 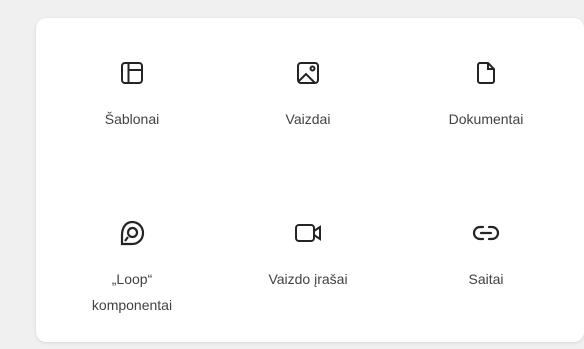 I want to click on option-label: Šablonai, so click(x=132, y=119).